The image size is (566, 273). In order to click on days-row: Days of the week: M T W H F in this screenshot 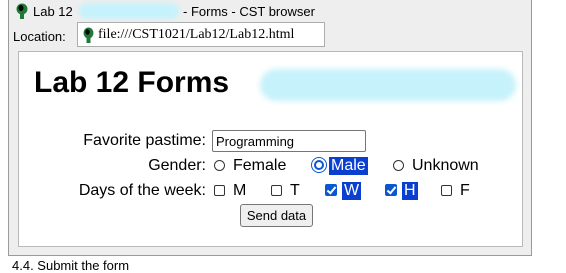, I will do `click(270, 191)`.